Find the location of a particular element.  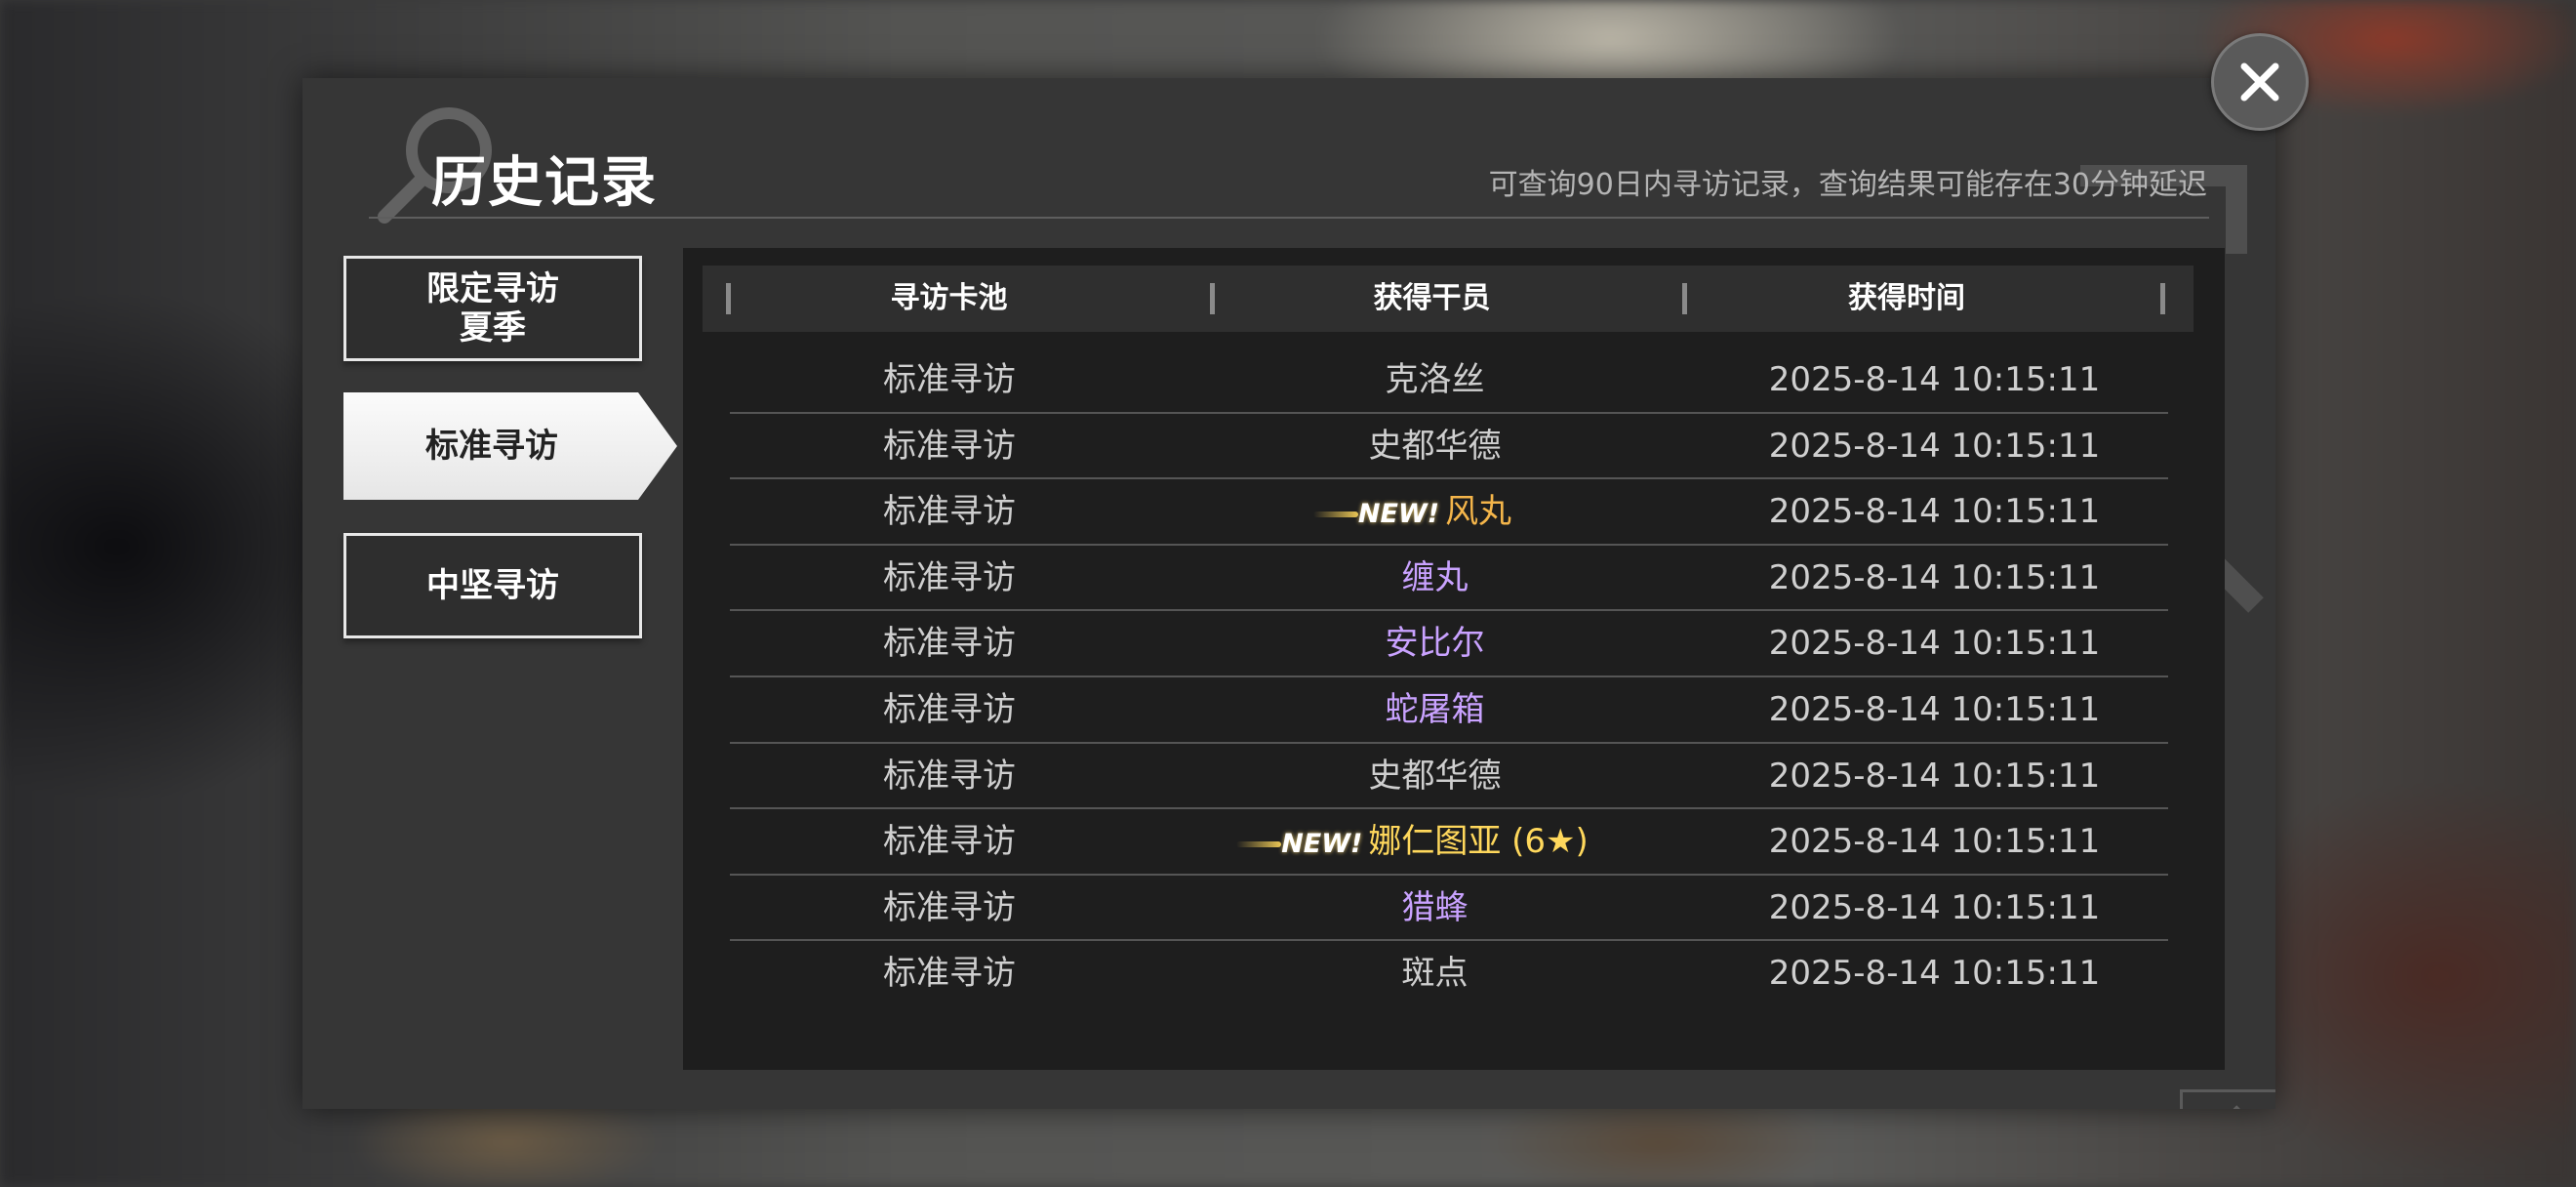

cell-operator: 克洛丝 is located at coordinates (1435, 380).